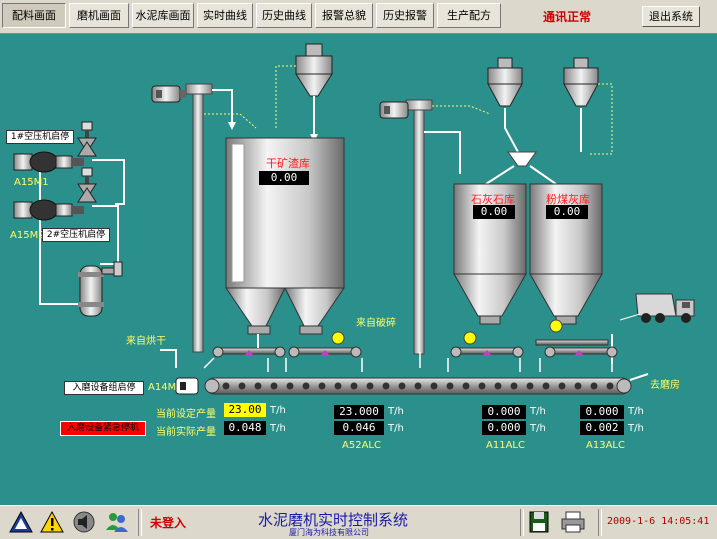  I want to click on from-dryer-label: 来自烘干, so click(146, 341).